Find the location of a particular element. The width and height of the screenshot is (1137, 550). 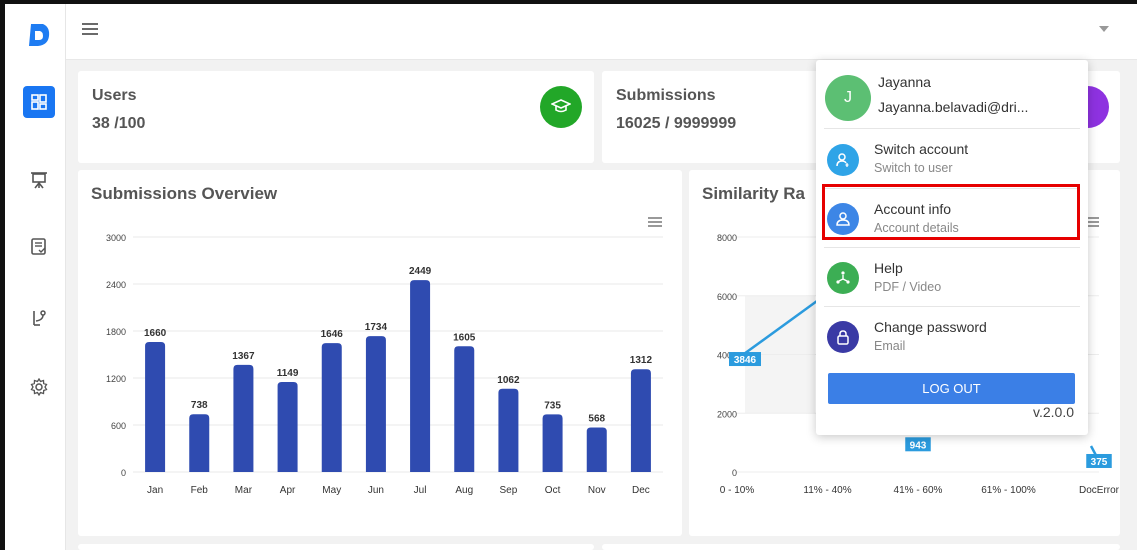

users-title: Users is located at coordinates (114, 95).